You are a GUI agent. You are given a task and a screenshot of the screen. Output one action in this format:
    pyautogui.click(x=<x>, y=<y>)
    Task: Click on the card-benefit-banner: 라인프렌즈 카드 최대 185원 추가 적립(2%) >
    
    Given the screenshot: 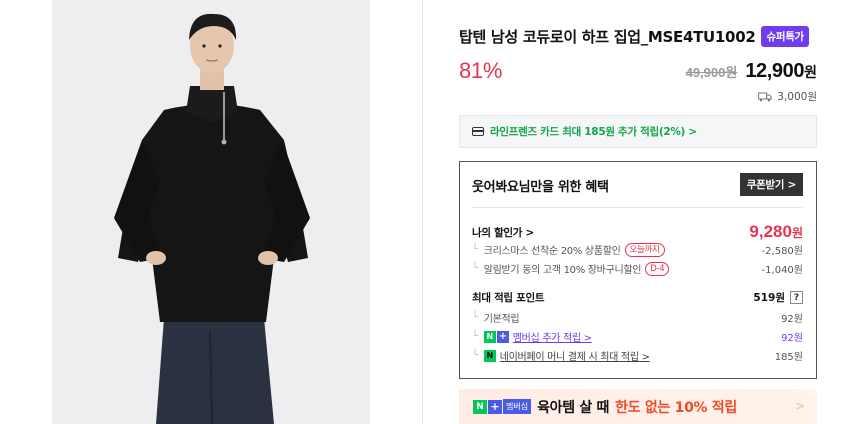 What is the action you would take?
    pyautogui.click(x=638, y=131)
    